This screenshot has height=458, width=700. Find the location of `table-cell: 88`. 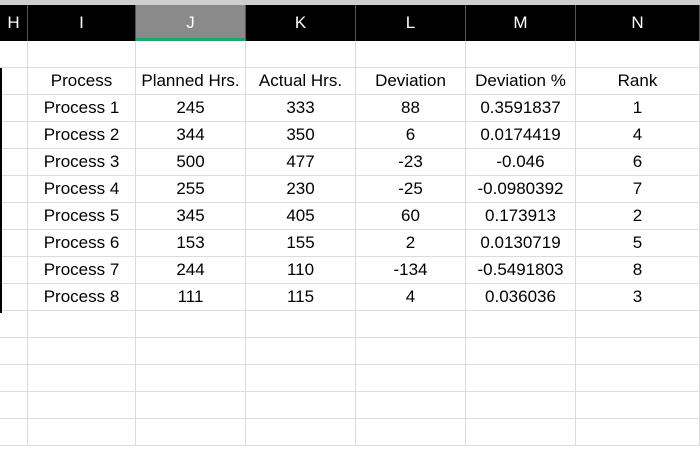

table-cell: 88 is located at coordinates (411, 108).